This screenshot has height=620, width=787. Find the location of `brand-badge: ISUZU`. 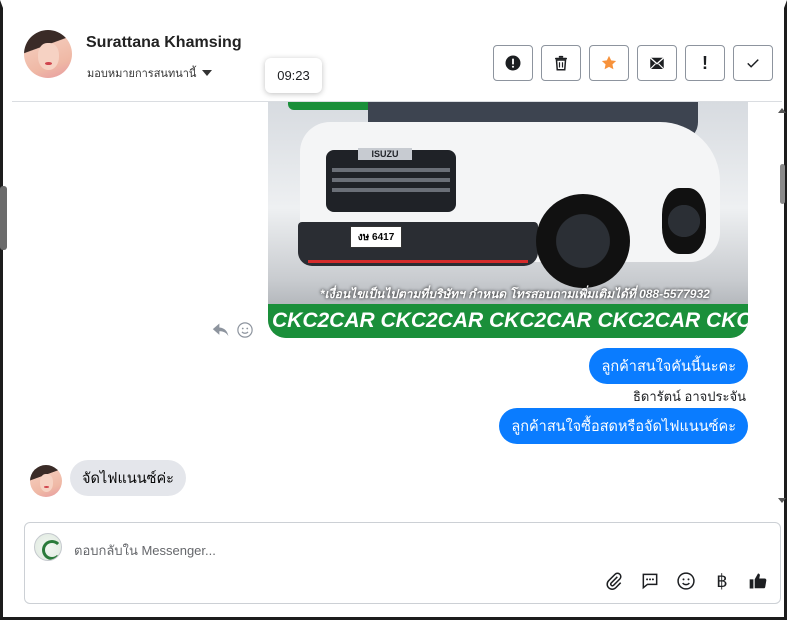

brand-badge: ISUZU is located at coordinates (385, 154).